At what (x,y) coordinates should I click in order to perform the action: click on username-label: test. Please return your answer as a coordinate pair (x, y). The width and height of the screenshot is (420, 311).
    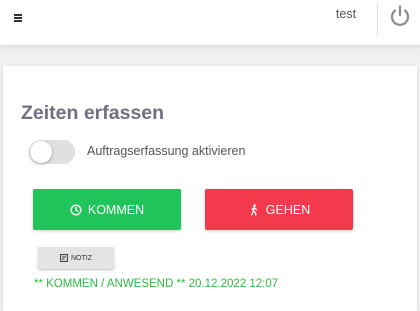
    Looking at the image, I should click on (346, 14).